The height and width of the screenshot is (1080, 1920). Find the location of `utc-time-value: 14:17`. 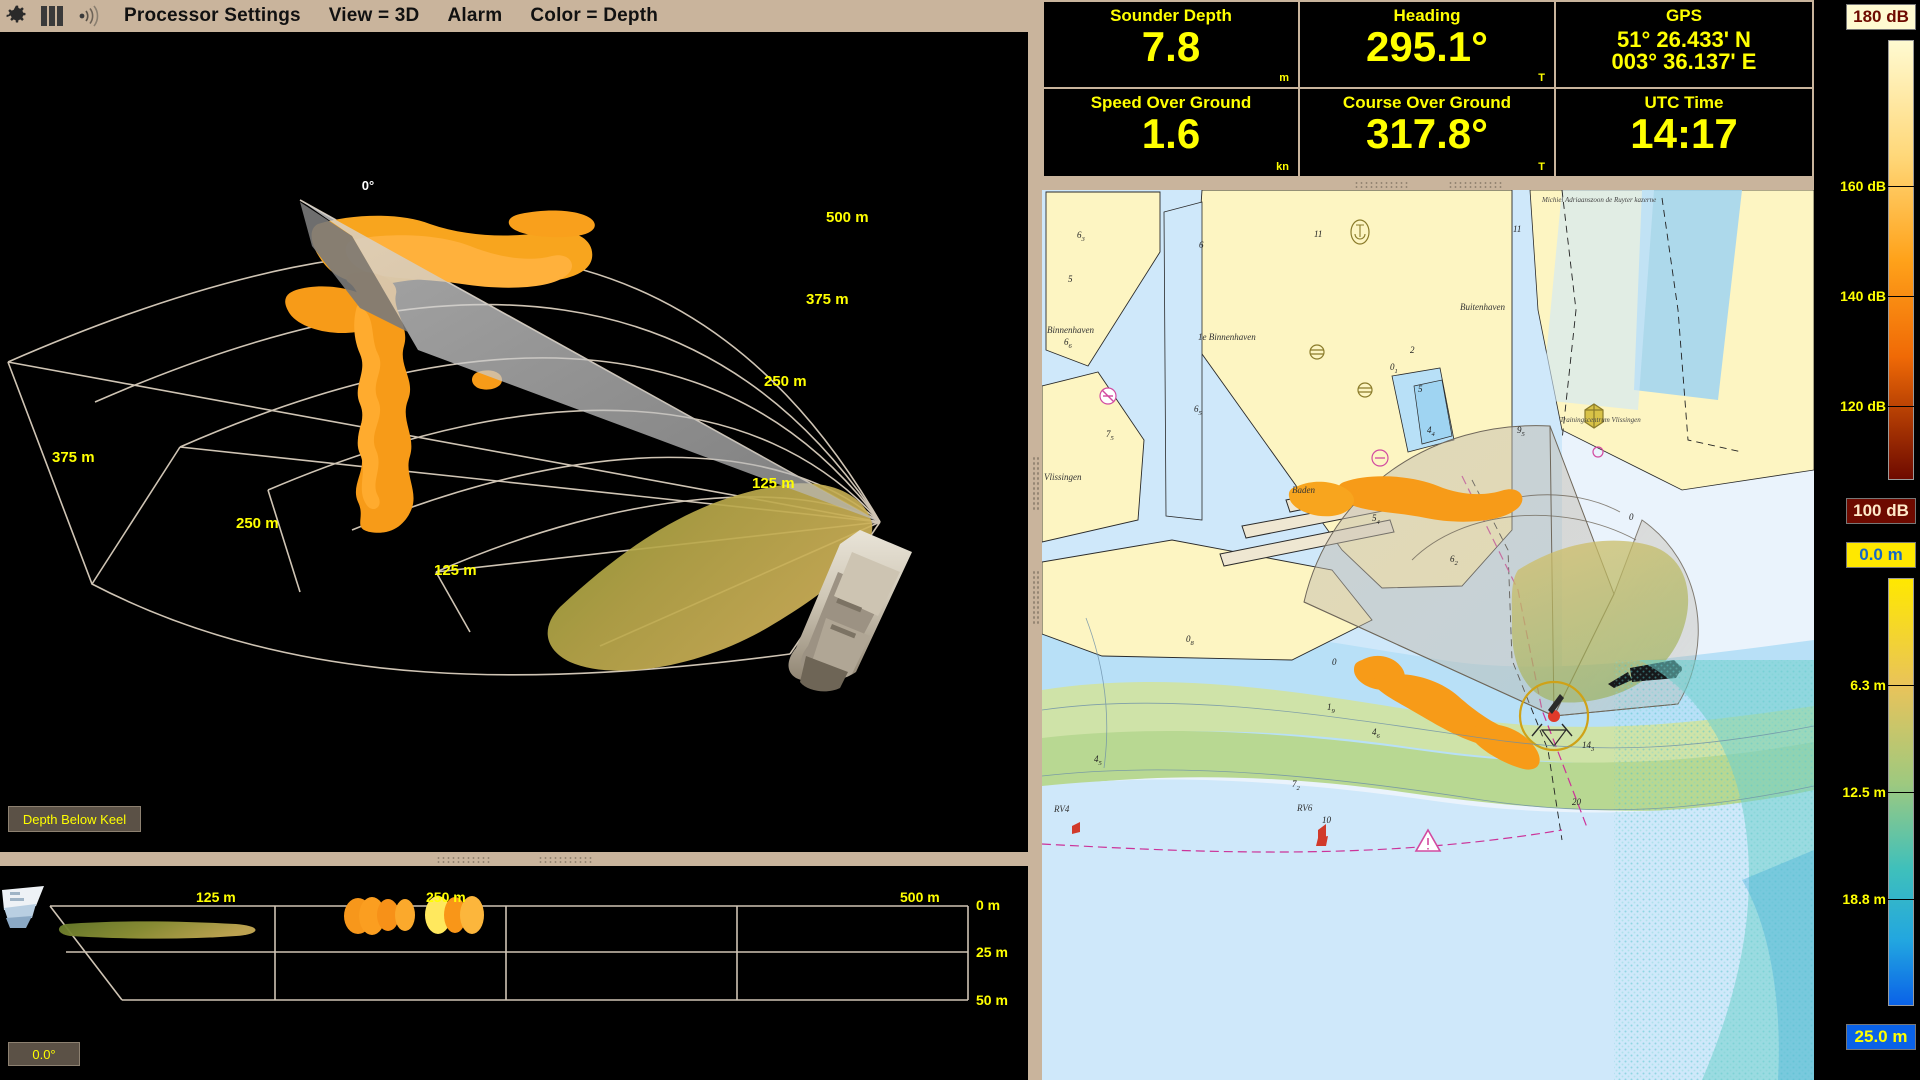

utc-time-value: 14:17 is located at coordinates (1684, 133).